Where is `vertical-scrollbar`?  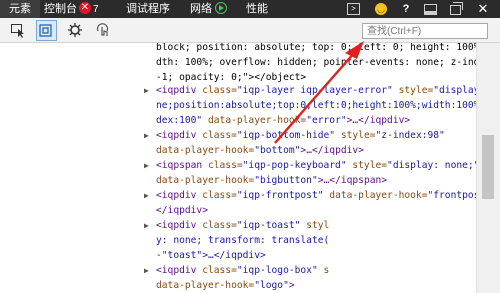
vertical-scrollbar is located at coordinates (488, 168).